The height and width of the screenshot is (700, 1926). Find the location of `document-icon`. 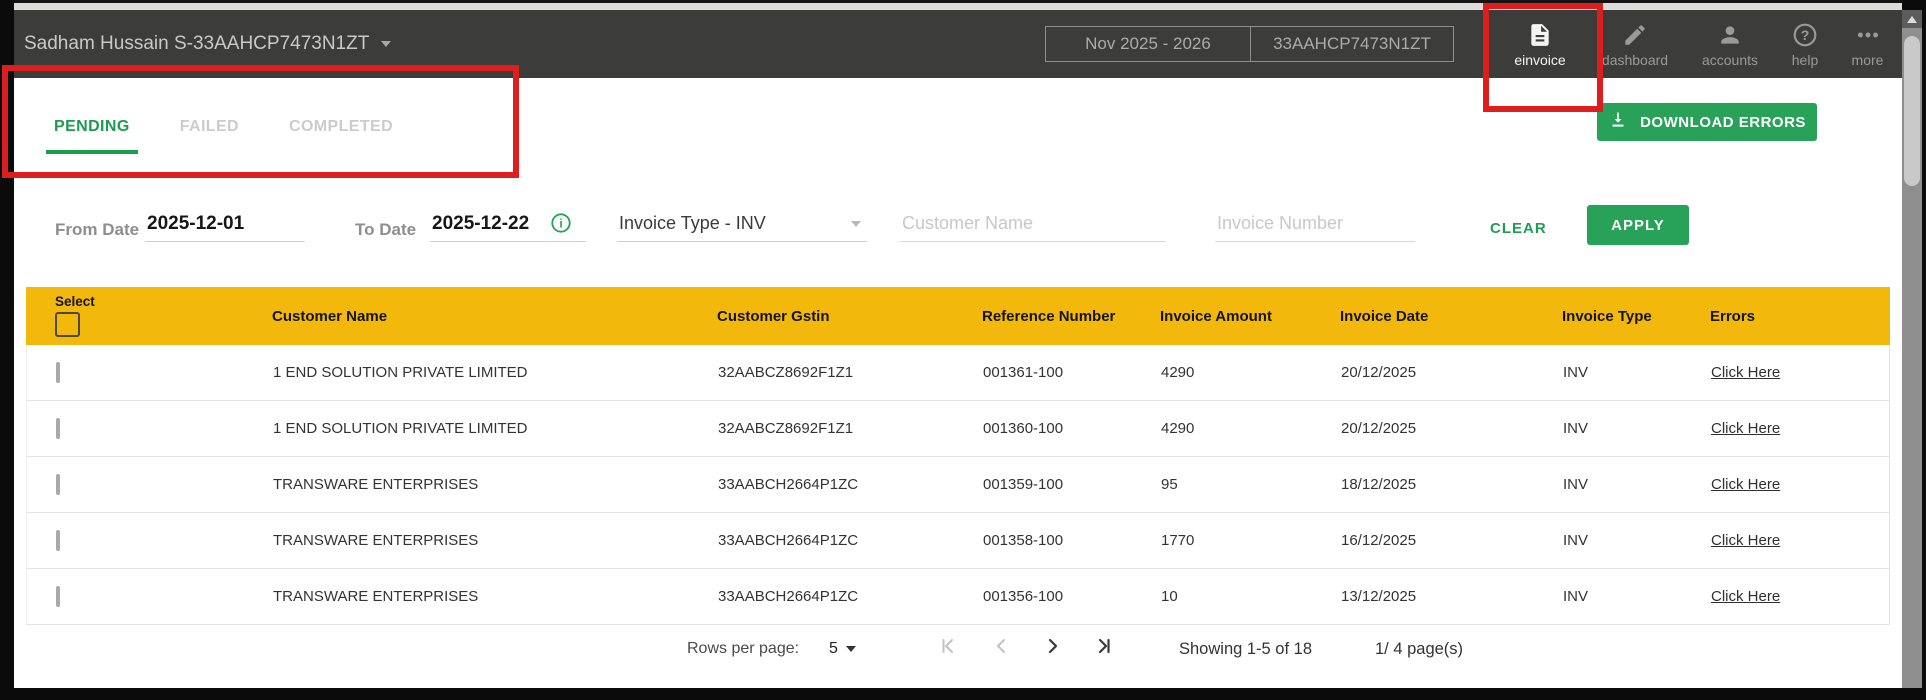

document-icon is located at coordinates (1540, 35).